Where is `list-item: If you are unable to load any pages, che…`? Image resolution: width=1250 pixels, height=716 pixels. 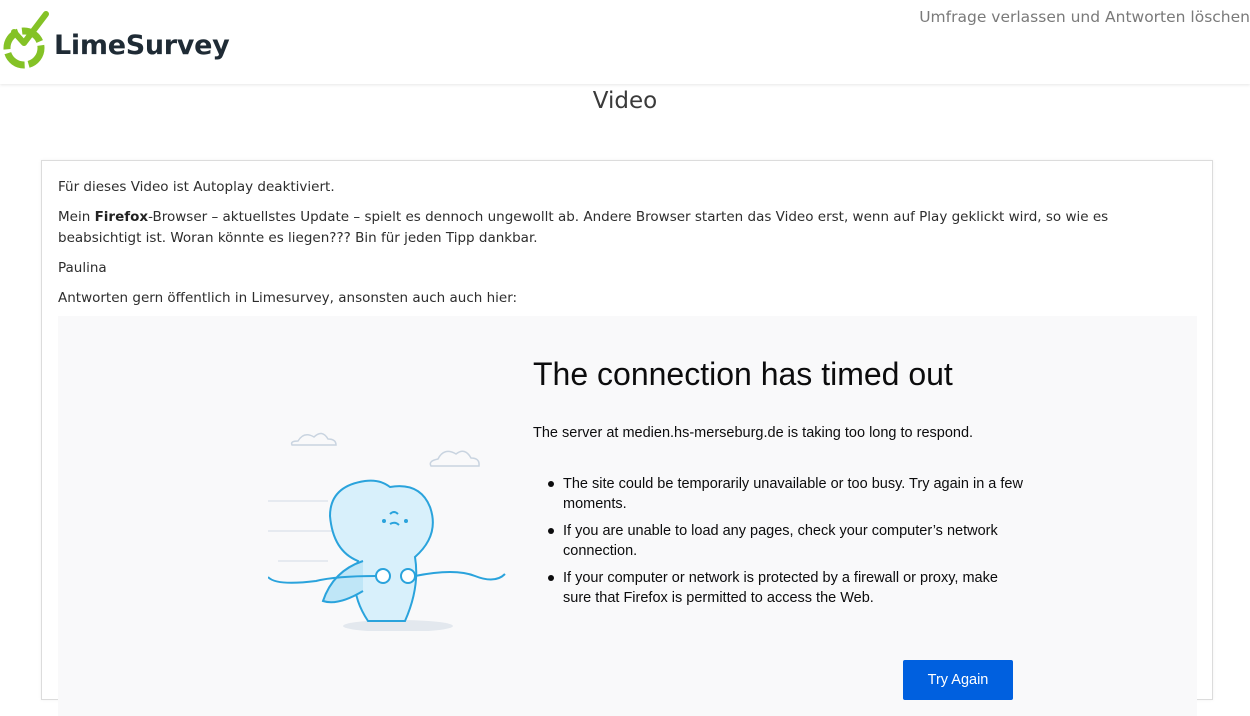
list-item: If you are unable to load any pages, che… is located at coordinates (788, 541).